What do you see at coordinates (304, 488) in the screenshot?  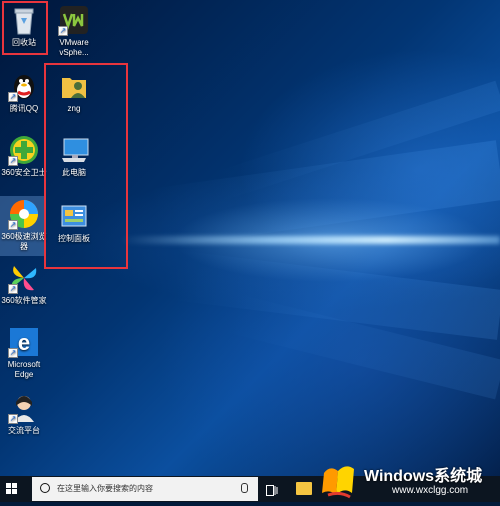 I see `file-explorer-icon` at bounding box center [304, 488].